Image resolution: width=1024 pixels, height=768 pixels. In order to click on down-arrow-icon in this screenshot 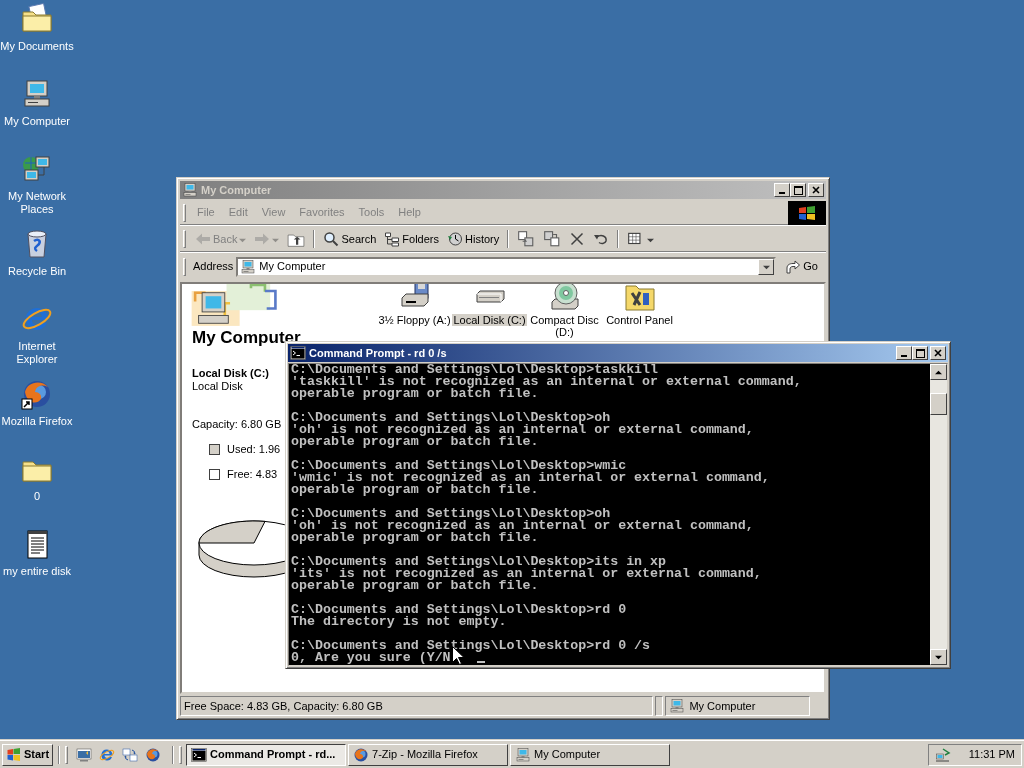, I will do `click(938, 657)`.